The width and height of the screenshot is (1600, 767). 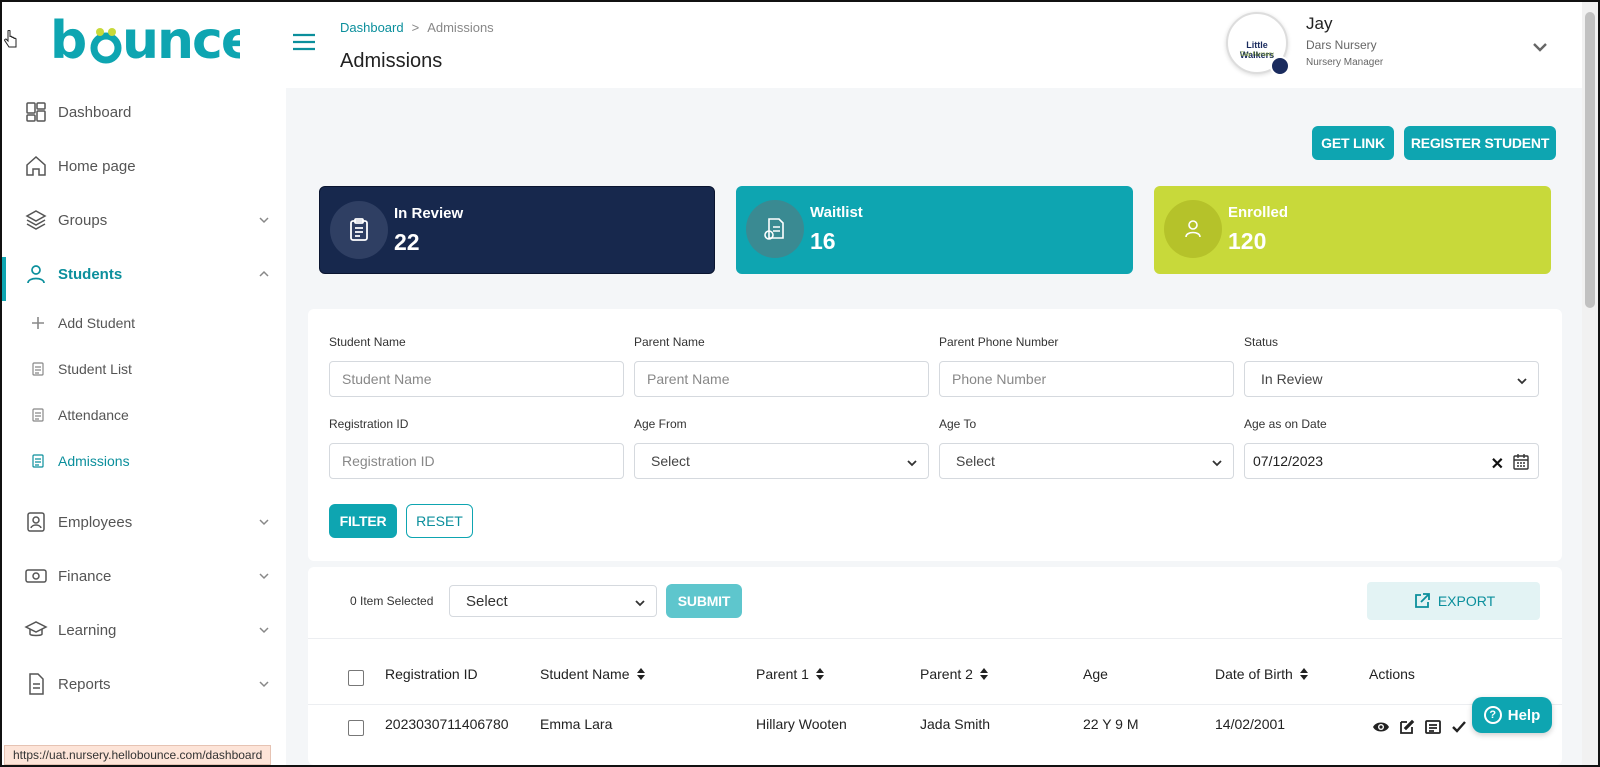 What do you see at coordinates (1480, 143) in the screenshot?
I see `register-student-button: REGISTER STUDENT` at bounding box center [1480, 143].